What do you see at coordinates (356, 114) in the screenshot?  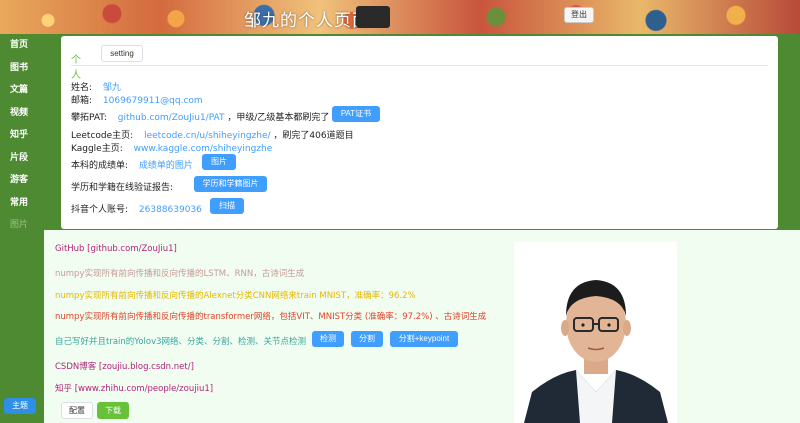 I see `pat-certificate-button: PAT证书` at bounding box center [356, 114].